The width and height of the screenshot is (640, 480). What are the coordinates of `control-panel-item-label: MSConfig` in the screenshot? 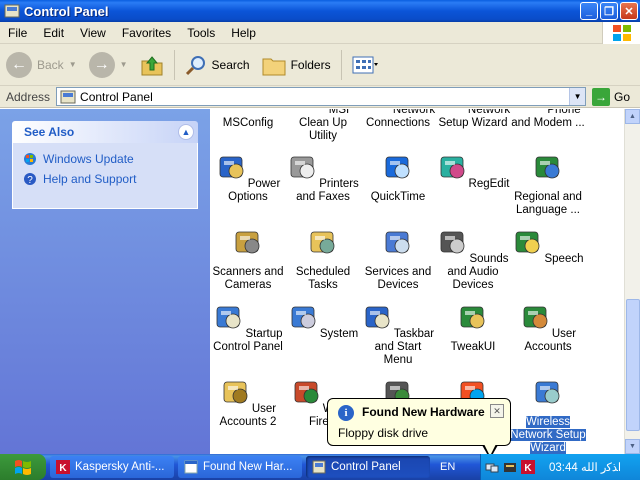 It's located at (248, 123).